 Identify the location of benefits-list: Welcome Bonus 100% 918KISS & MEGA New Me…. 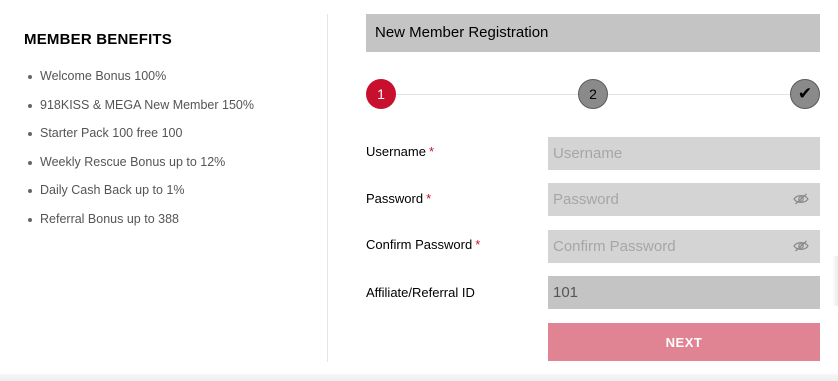
(141, 154).